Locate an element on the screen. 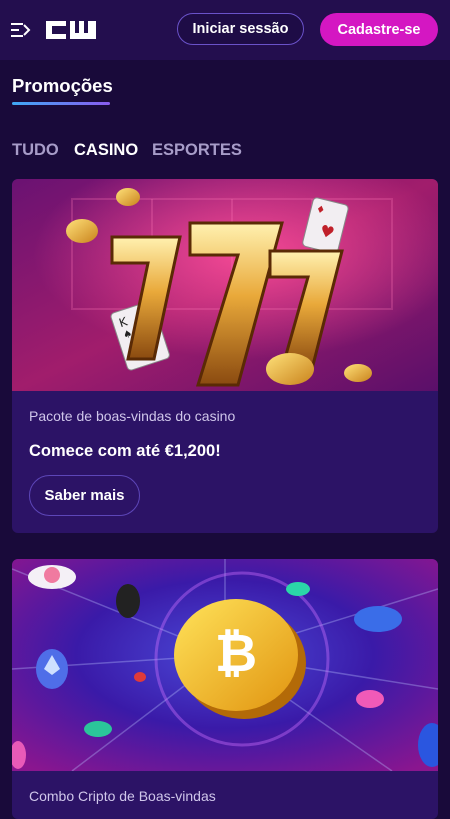 This screenshot has height=819, width=450. top-bar: Iniciar sessão Cadastre-se is located at coordinates (225, 30).